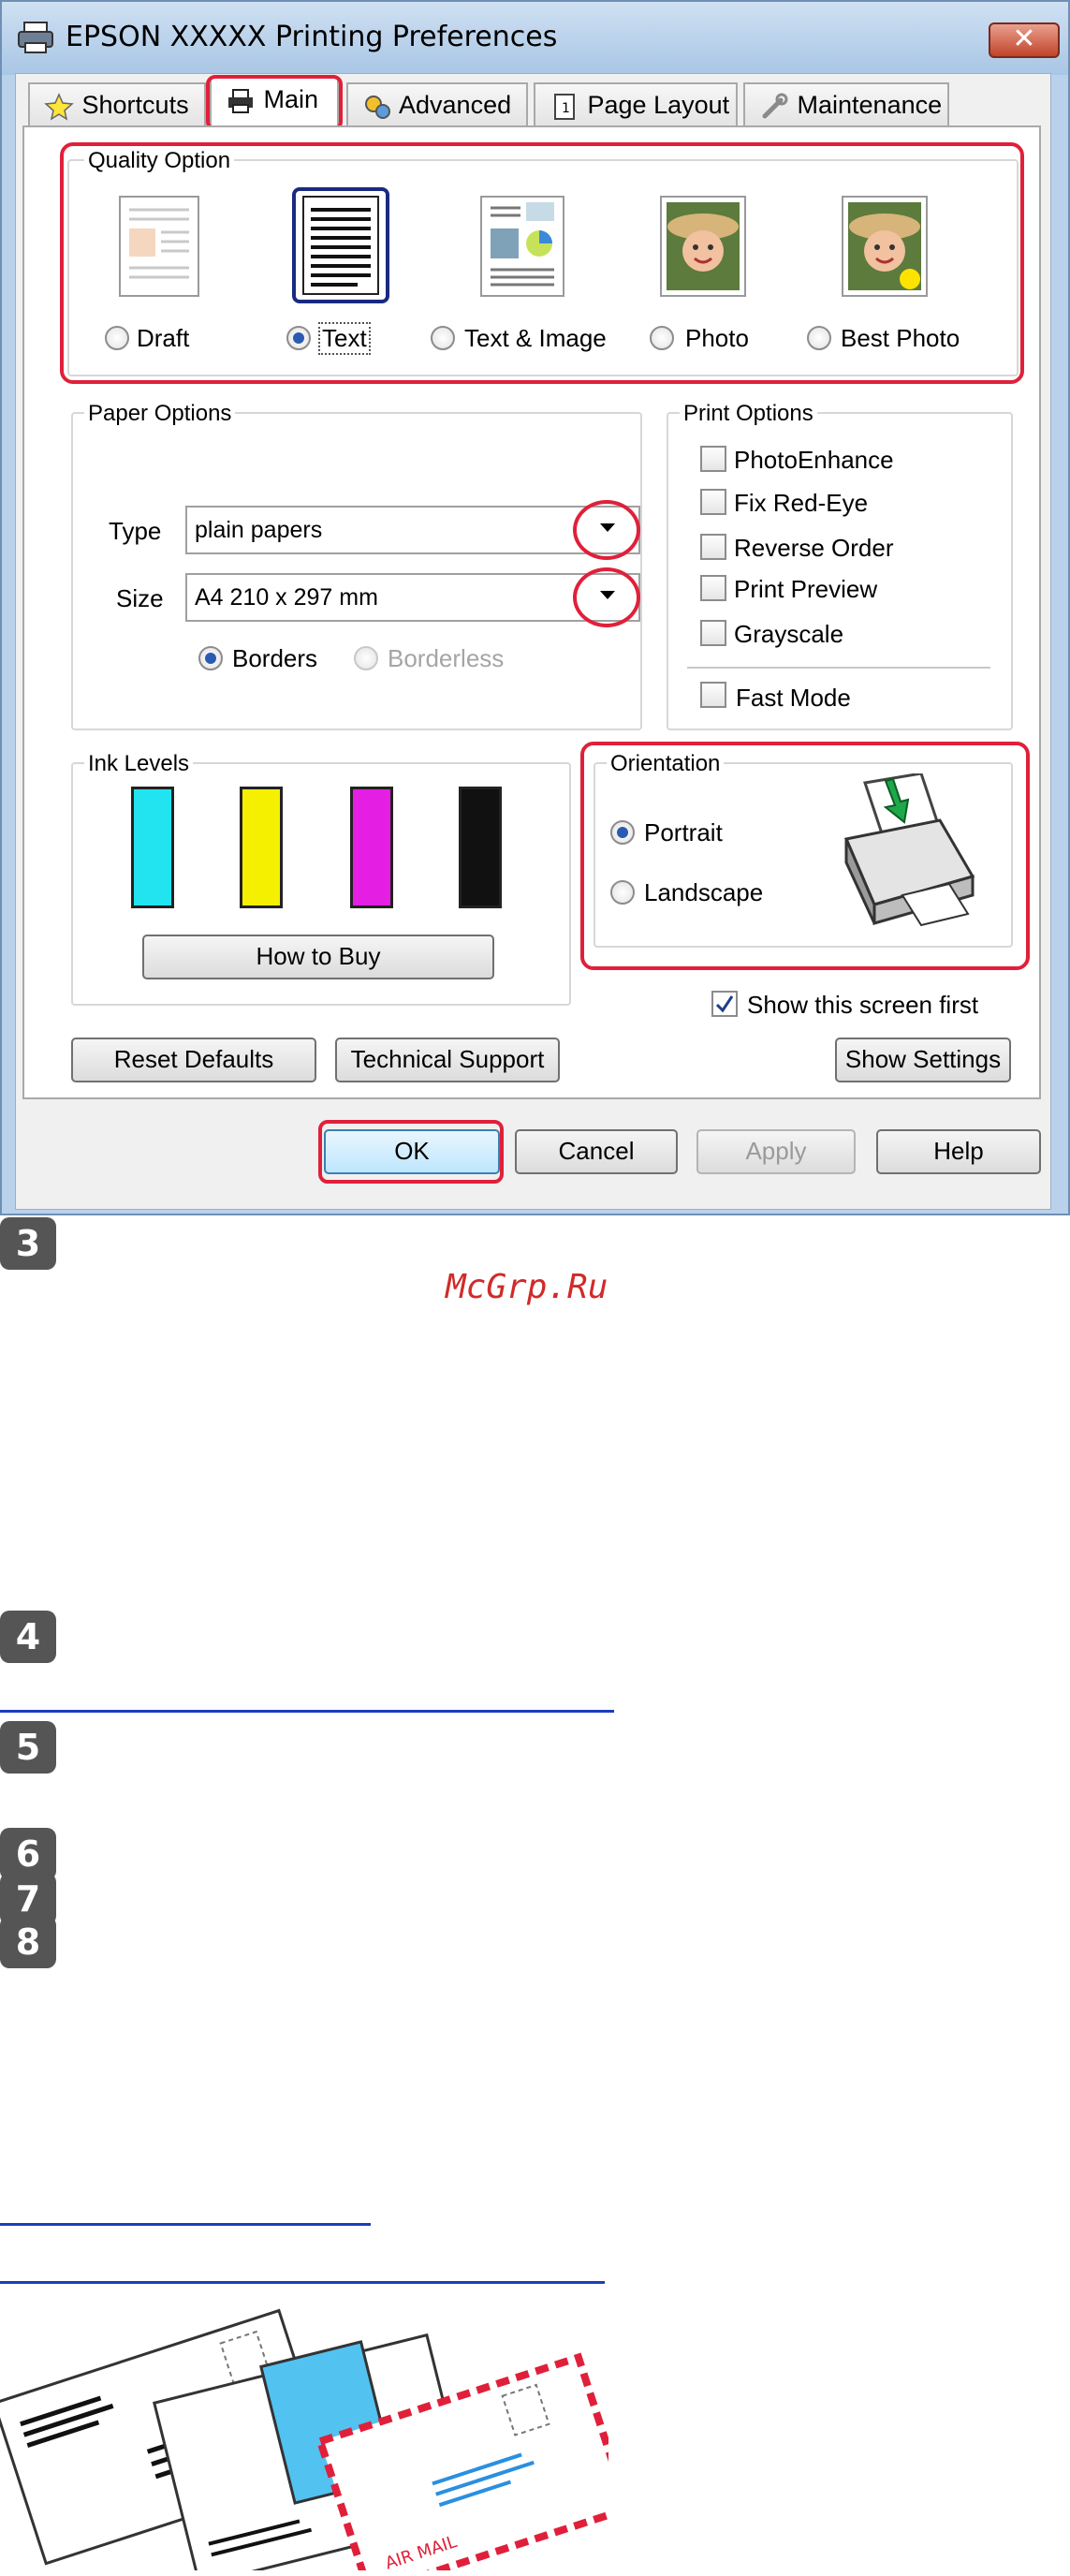 This screenshot has height=2576, width=1070. What do you see at coordinates (870, 105) in the screenshot?
I see `tab-label: Maintenance` at bounding box center [870, 105].